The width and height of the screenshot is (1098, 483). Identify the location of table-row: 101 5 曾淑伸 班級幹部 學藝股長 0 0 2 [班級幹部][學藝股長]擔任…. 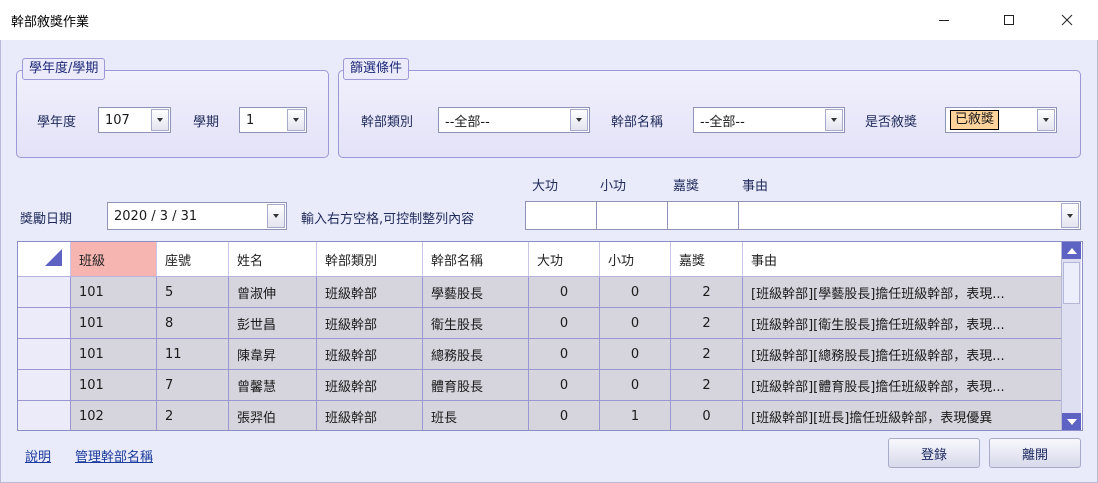
(540, 292).